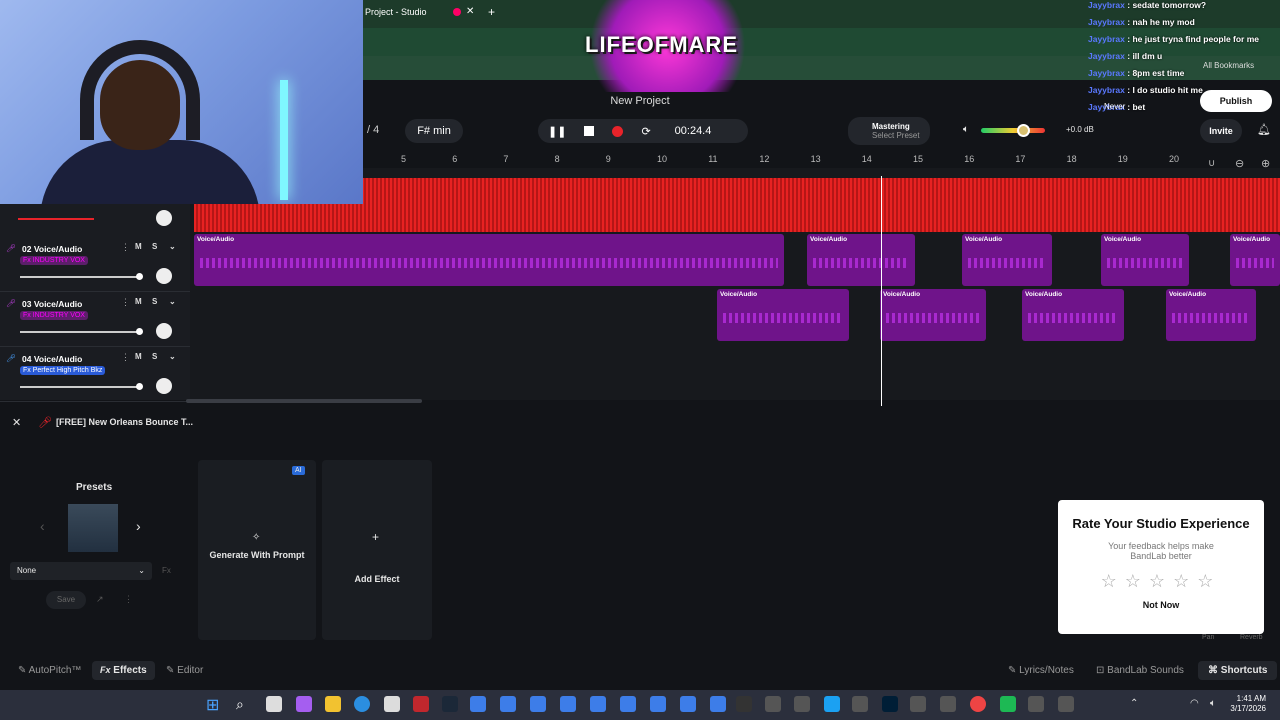 This screenshot has width=1280, height=720. What do you see at coordinates (56, 219) in the screenshot?
I see `master-volume-fader` at bounding box center [56, 219].